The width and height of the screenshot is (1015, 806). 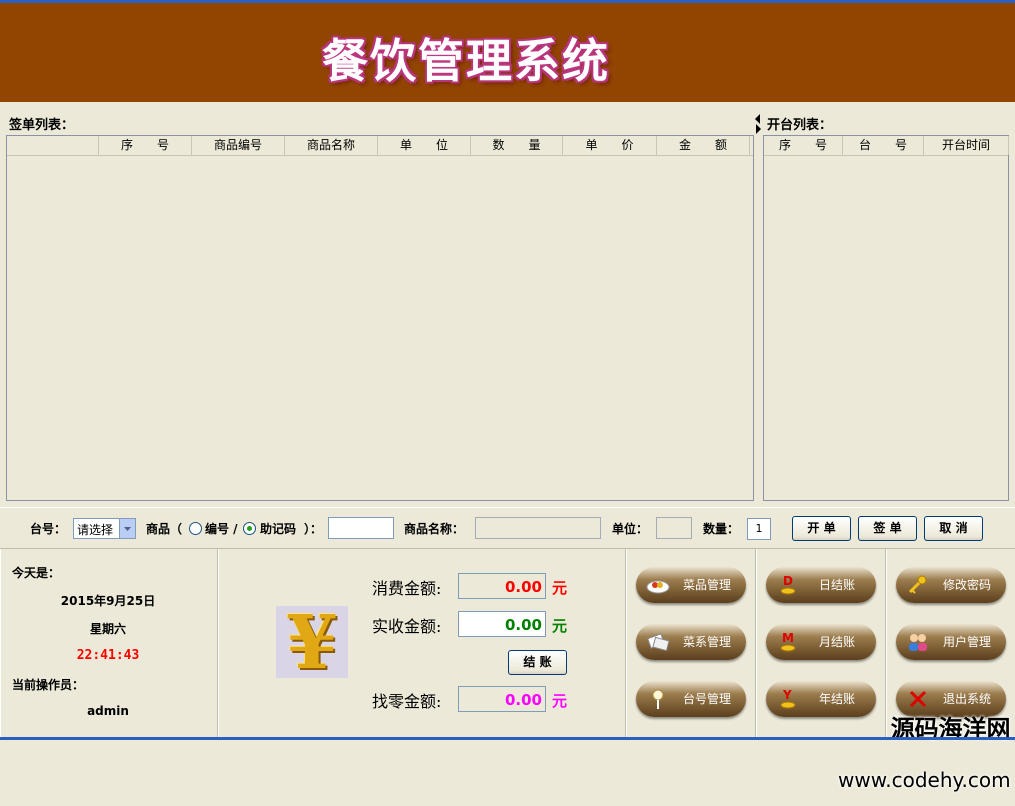 What do you see at coordinates (53, 145) in the screenshot?
I see `order-col-indicator` at bounding box center [53, 145].